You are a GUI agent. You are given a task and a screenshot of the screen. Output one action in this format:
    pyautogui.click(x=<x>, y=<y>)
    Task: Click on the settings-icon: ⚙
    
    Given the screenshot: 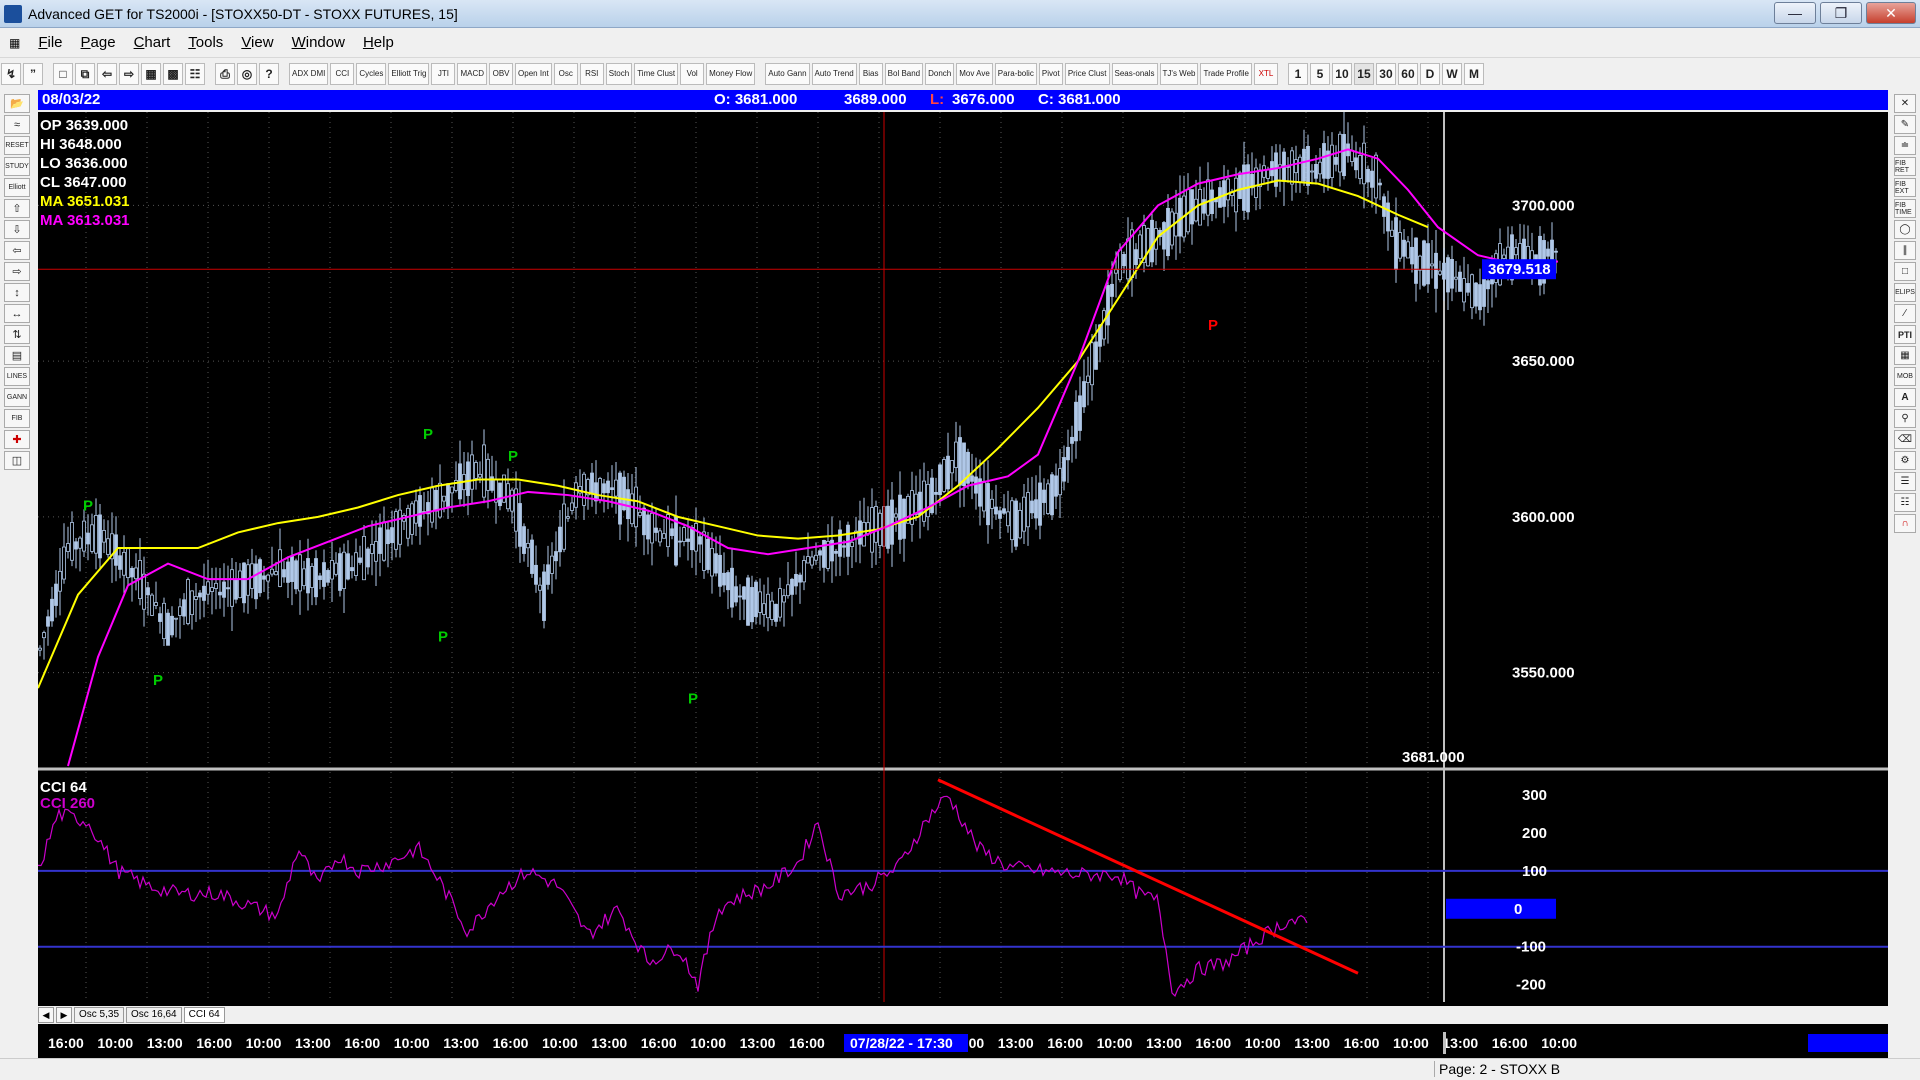 What is the action you would take?
    pyautogui.click(x=1905, y=460)
    